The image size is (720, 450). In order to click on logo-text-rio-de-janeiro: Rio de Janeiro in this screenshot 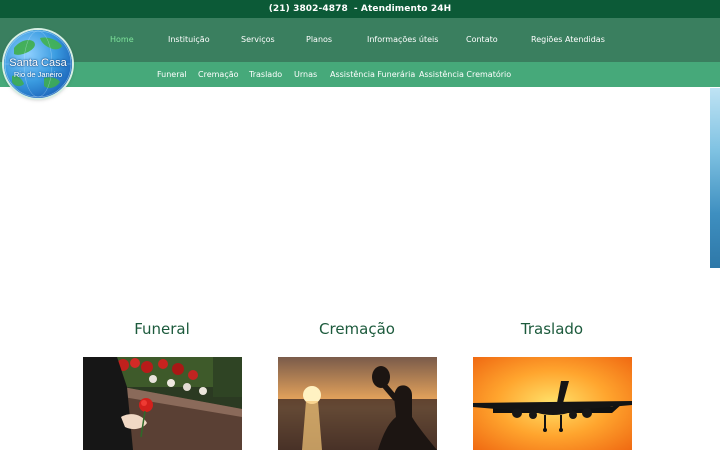, I will do `click(38, 74)`.